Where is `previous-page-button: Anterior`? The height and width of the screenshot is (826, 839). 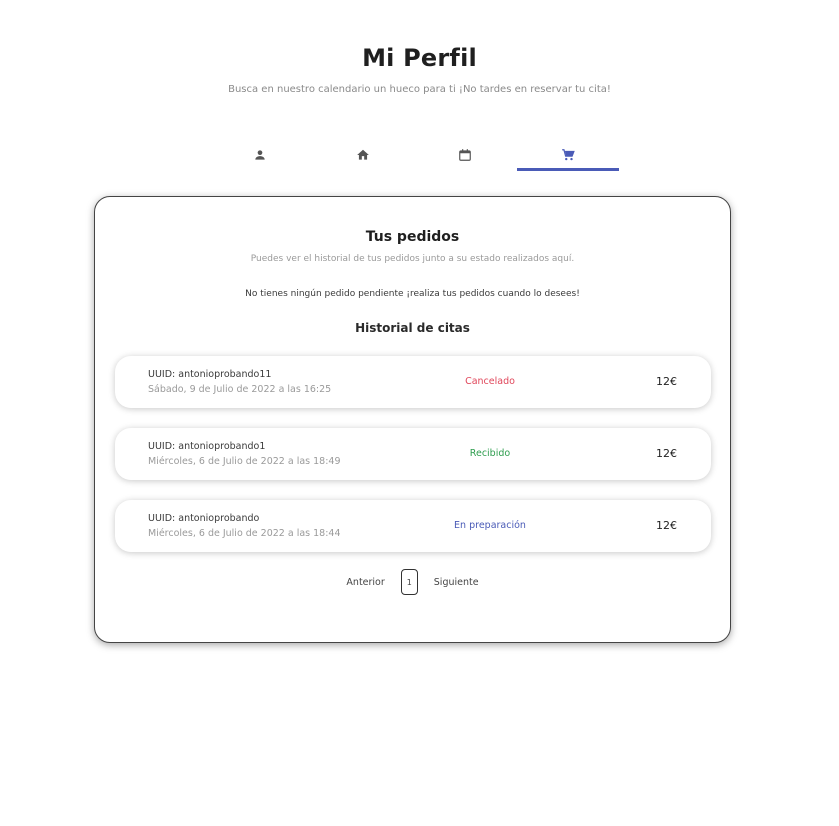 previous-page-button: Anterior is located at coordinates (365, 582).